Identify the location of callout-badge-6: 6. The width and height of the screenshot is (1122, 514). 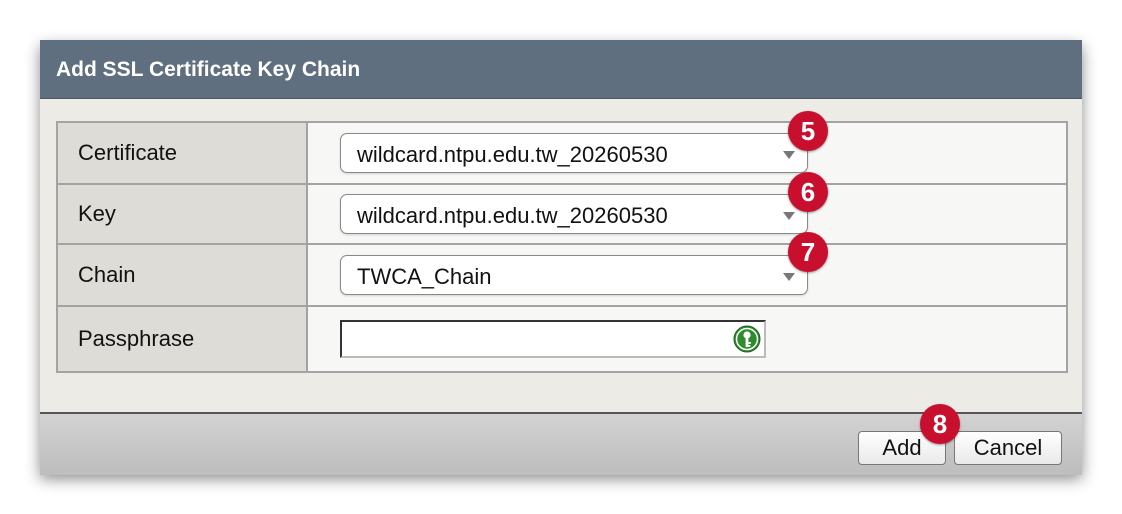
(808, 192).